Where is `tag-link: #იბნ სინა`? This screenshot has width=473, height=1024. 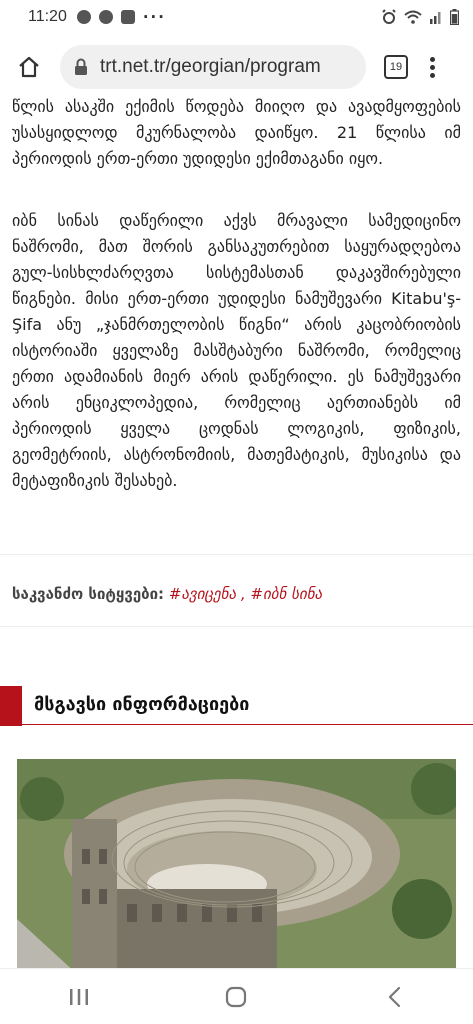 tag-link: #იბნ სინა is located at coordinates (286, 594).